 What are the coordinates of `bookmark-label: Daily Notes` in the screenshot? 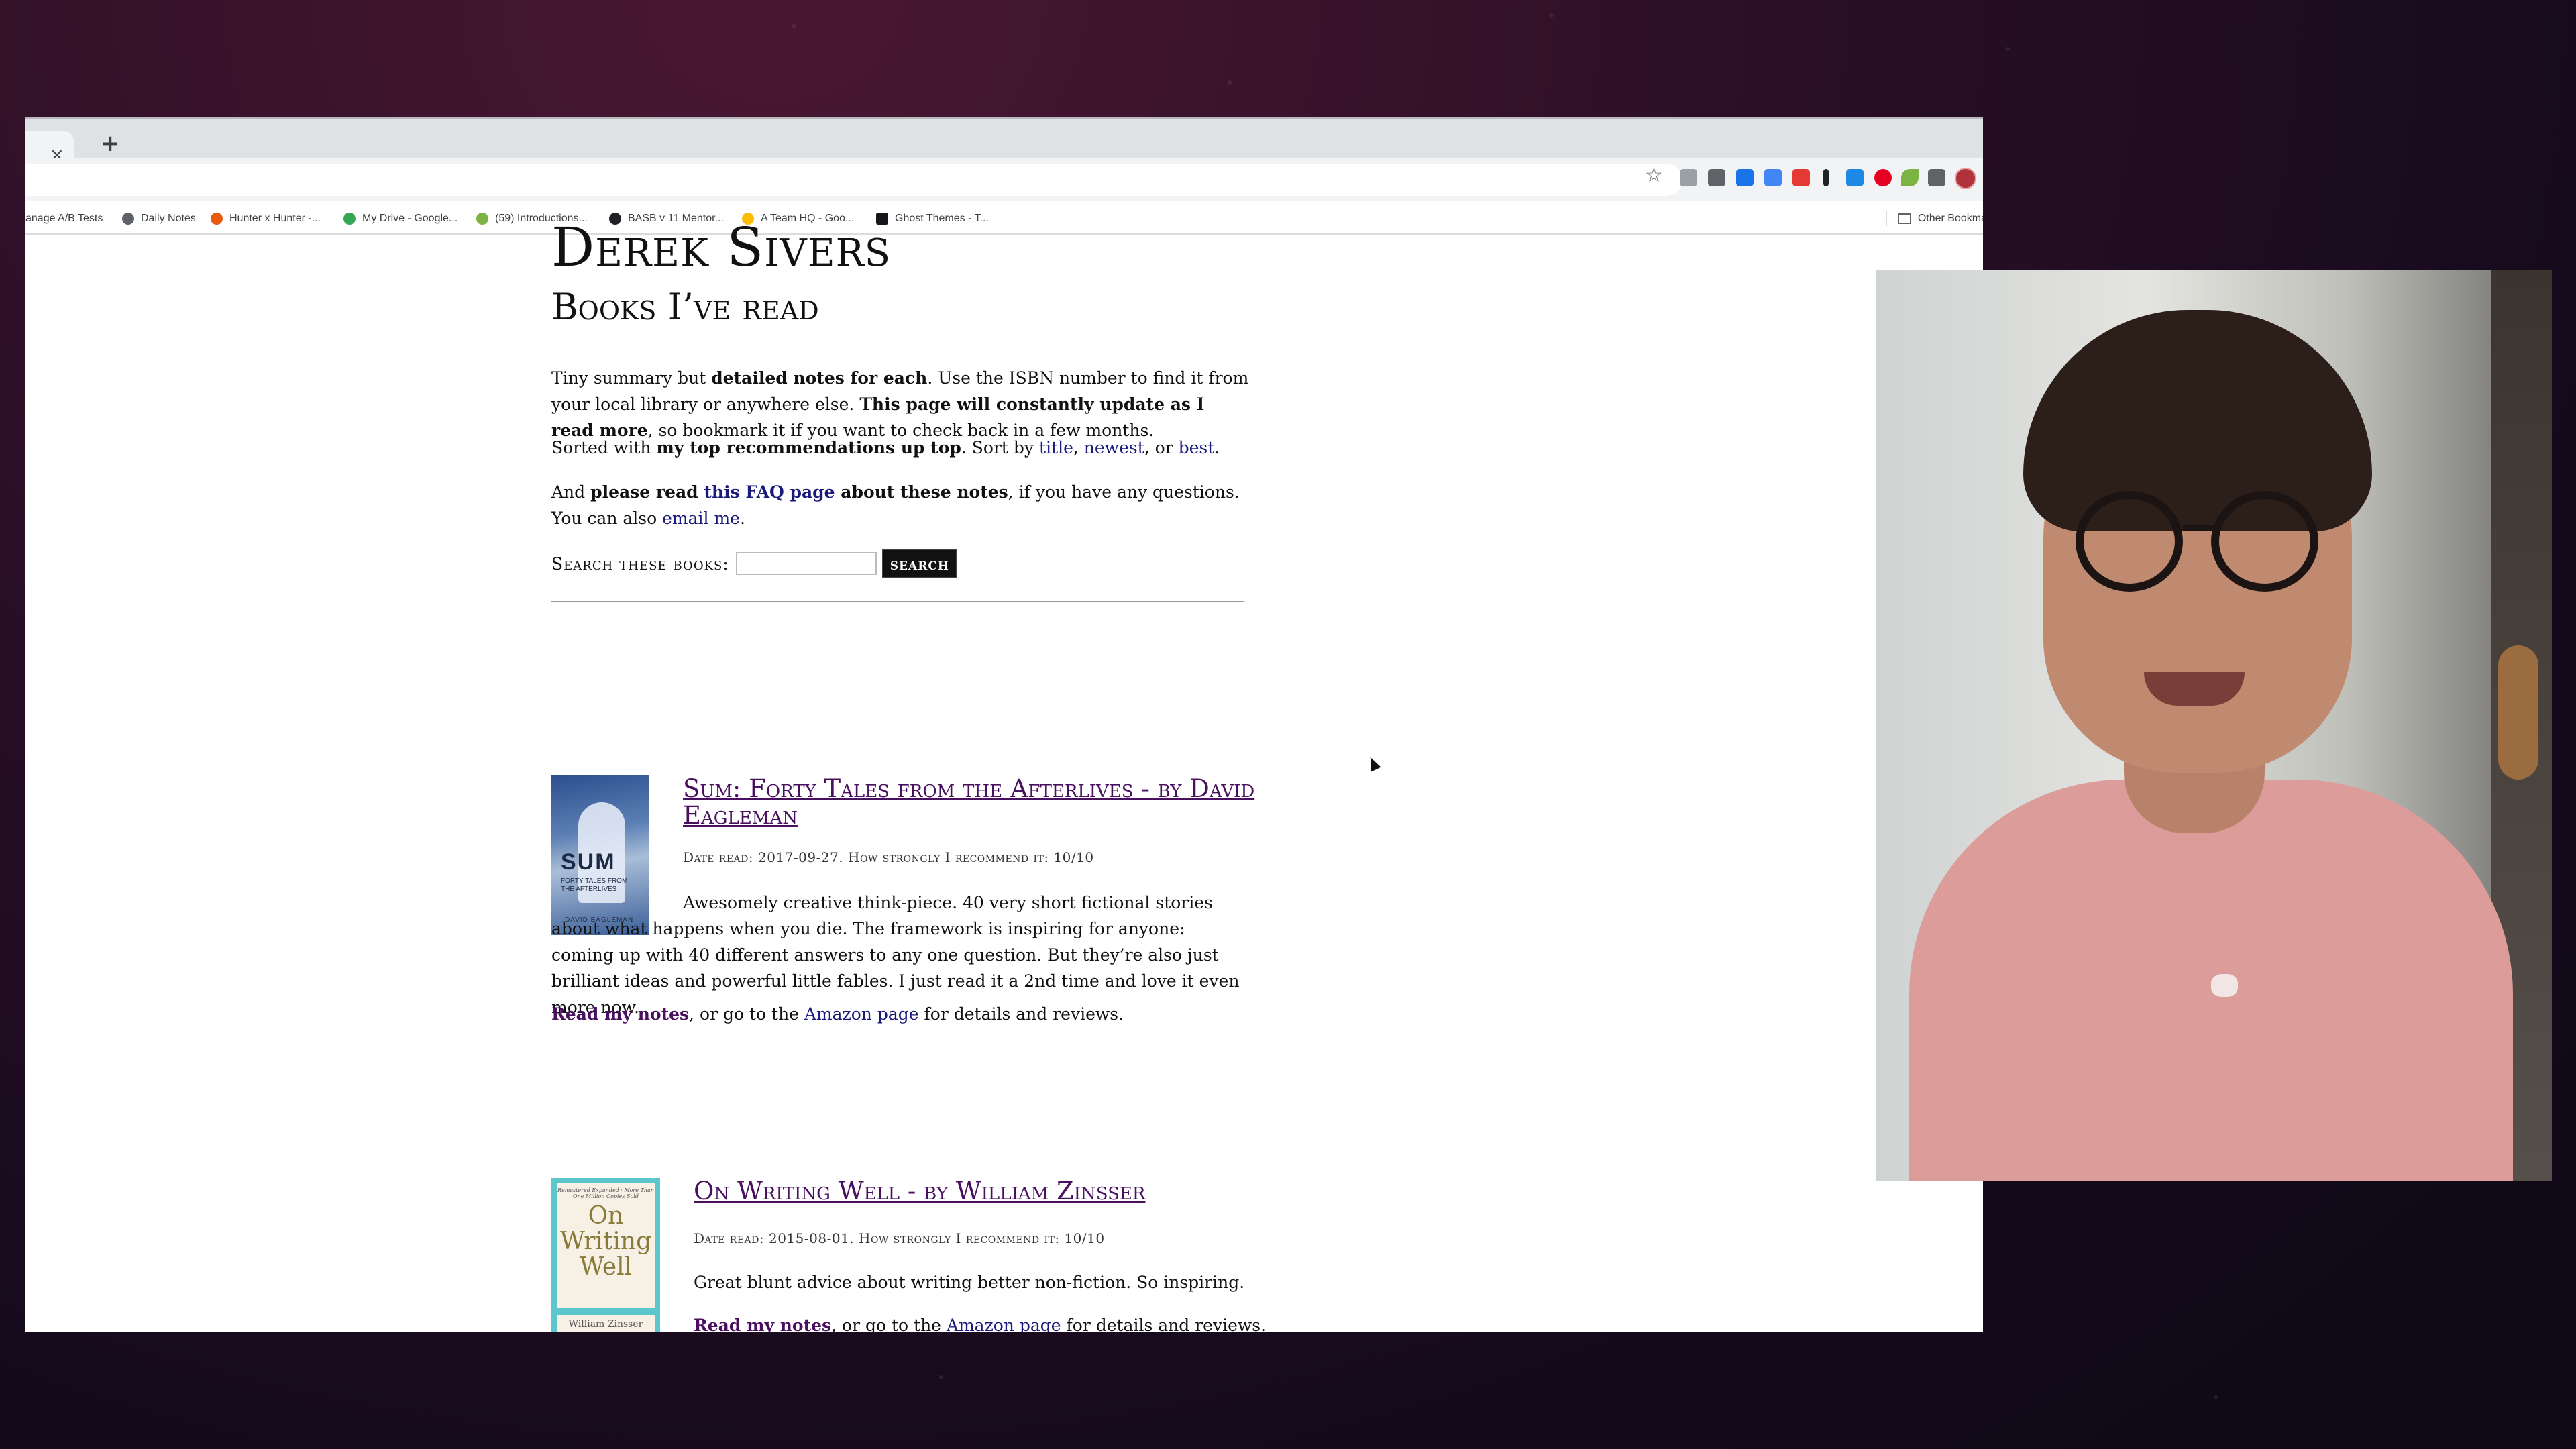 It's located at (168, 218).